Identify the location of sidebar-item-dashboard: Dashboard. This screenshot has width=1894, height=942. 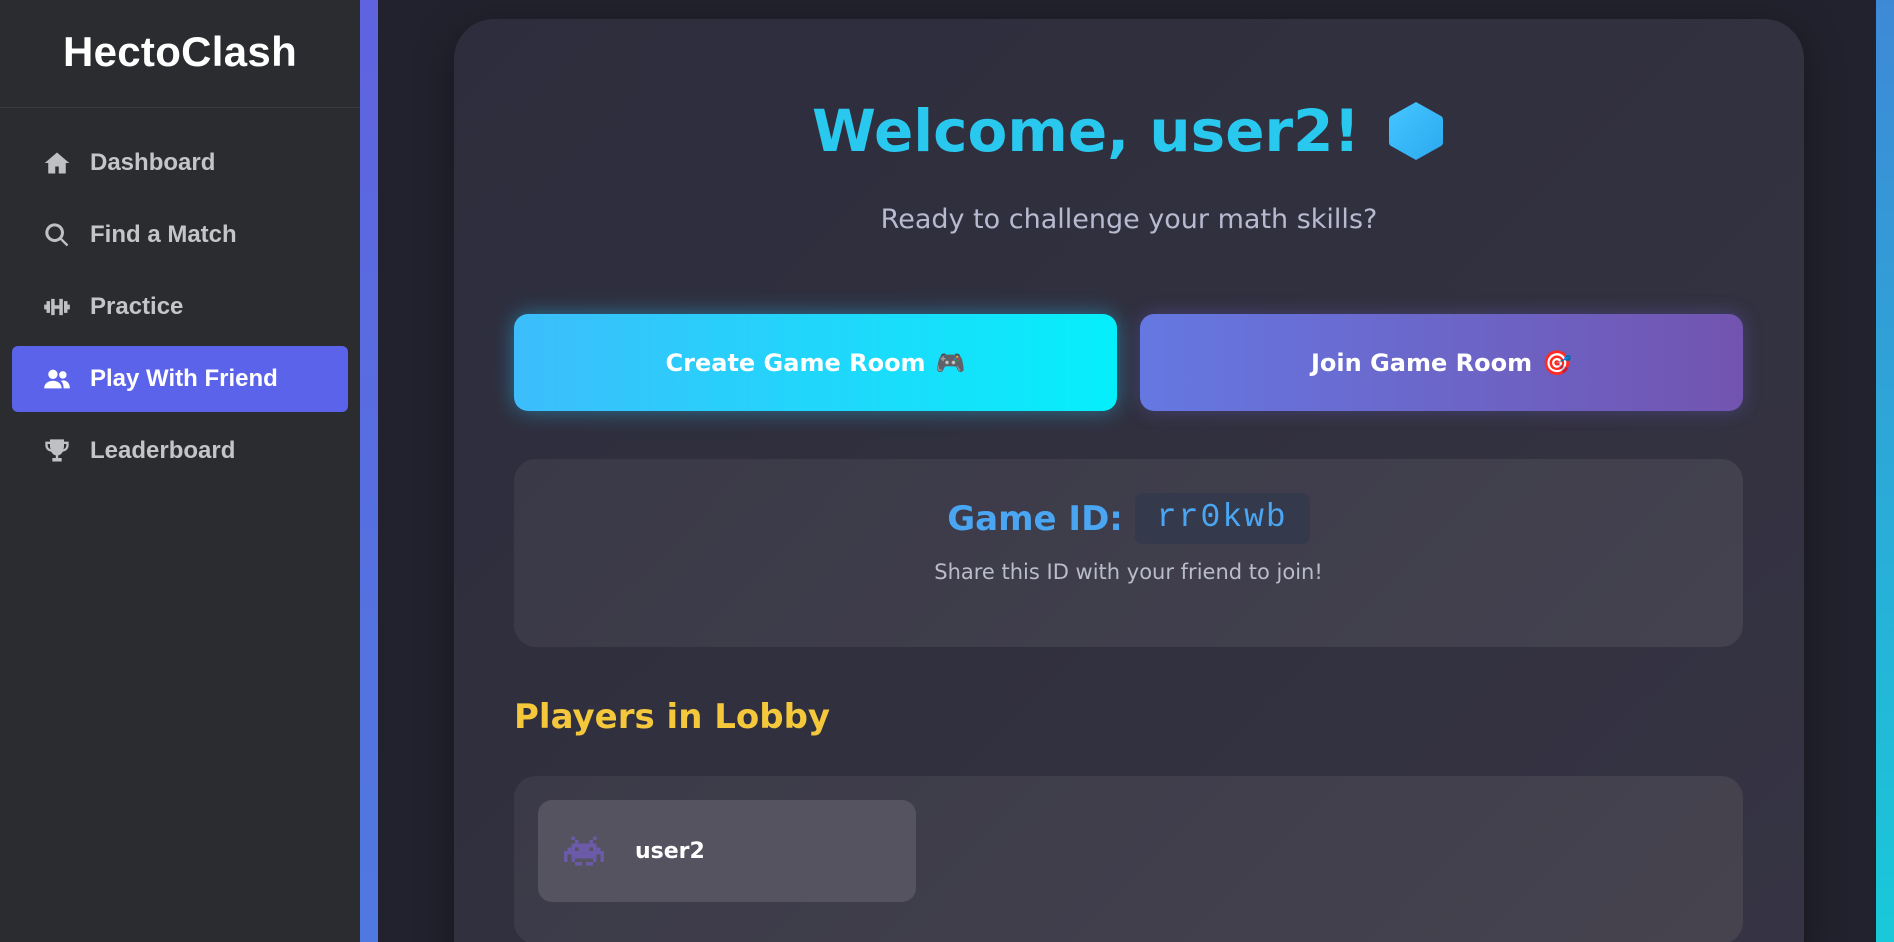
(180, 163).